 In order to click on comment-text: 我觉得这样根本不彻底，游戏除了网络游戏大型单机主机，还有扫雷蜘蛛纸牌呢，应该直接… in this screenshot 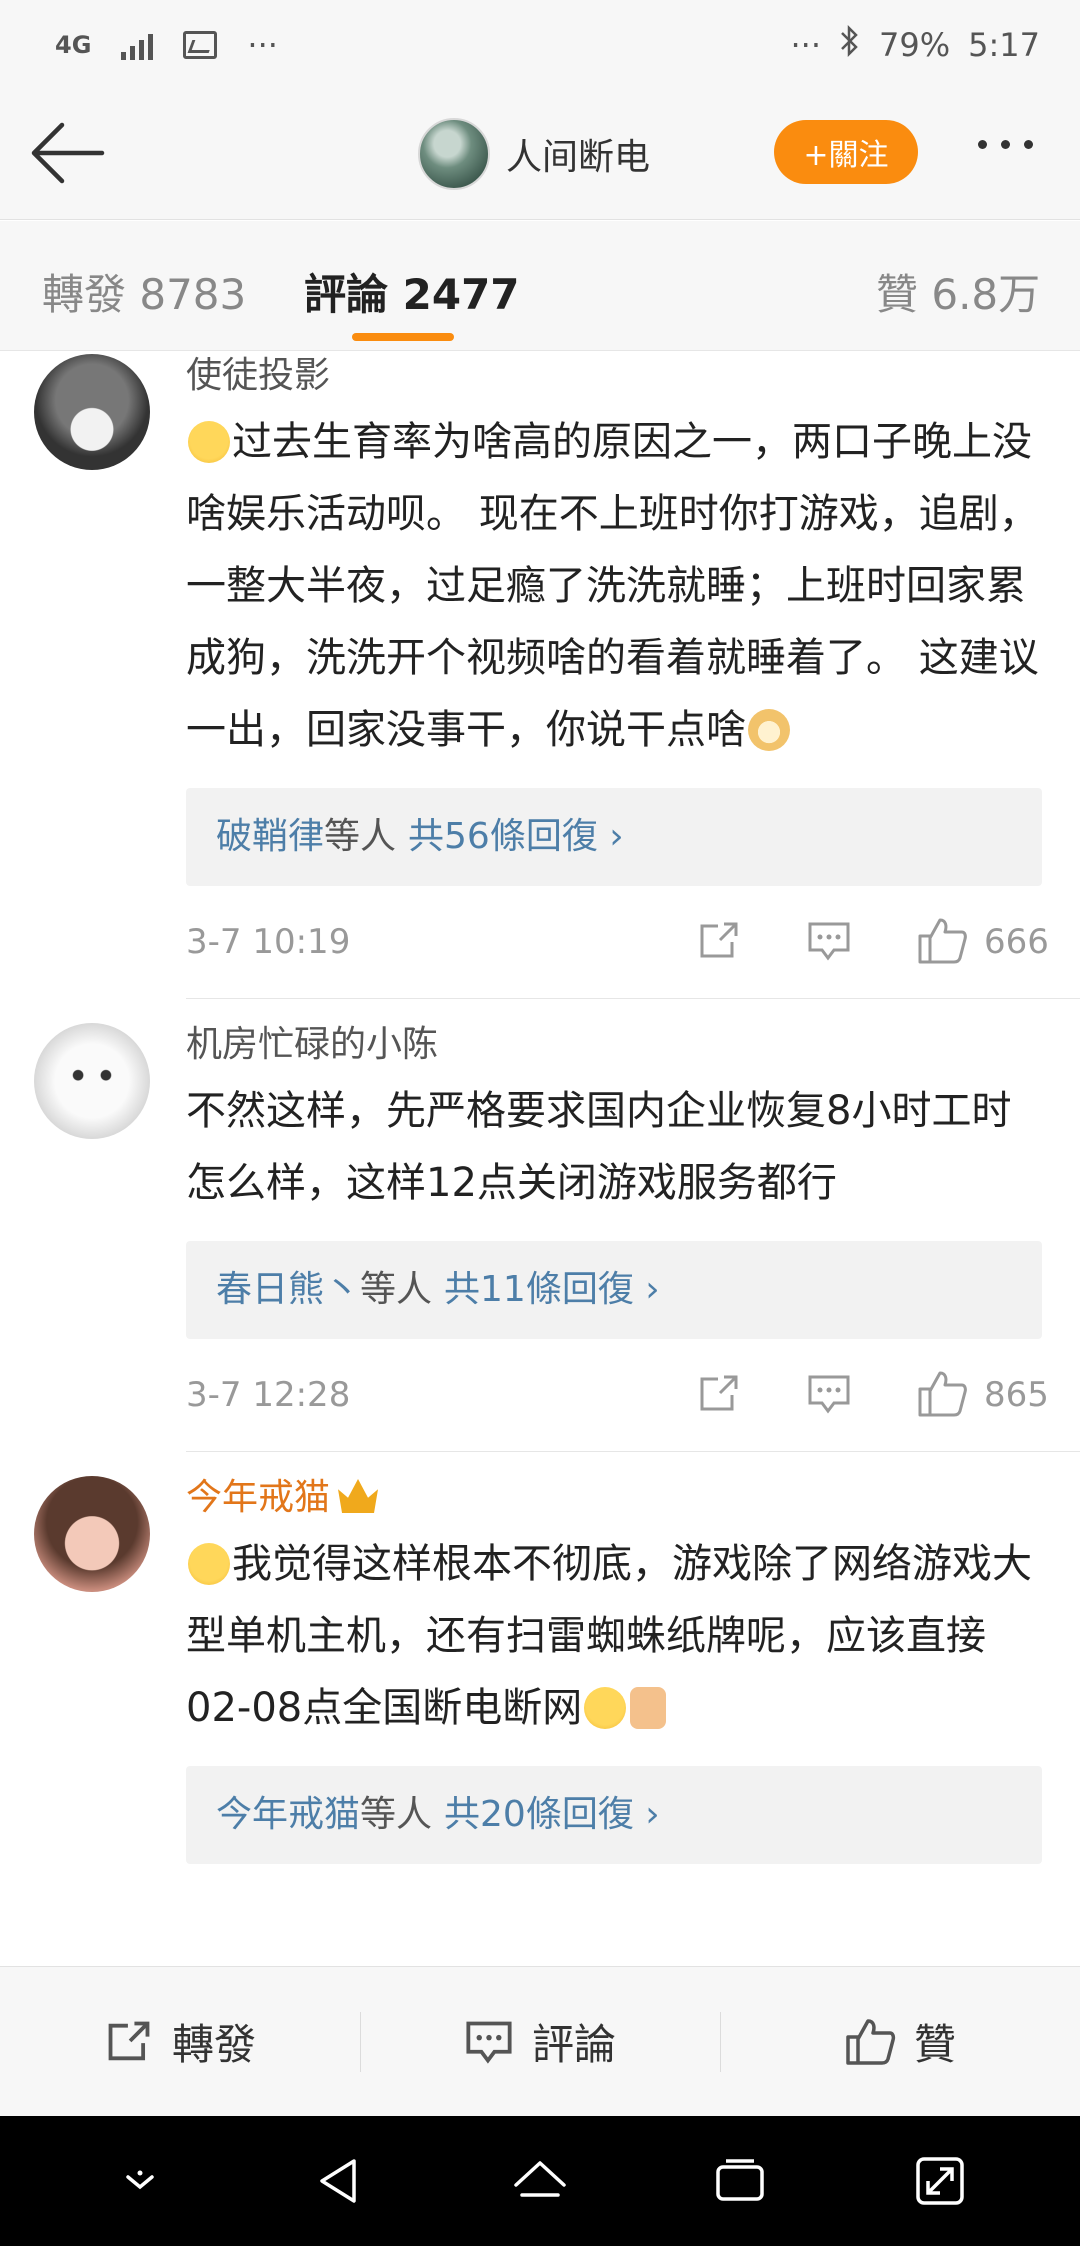, I will do `click(609, 1636)`.